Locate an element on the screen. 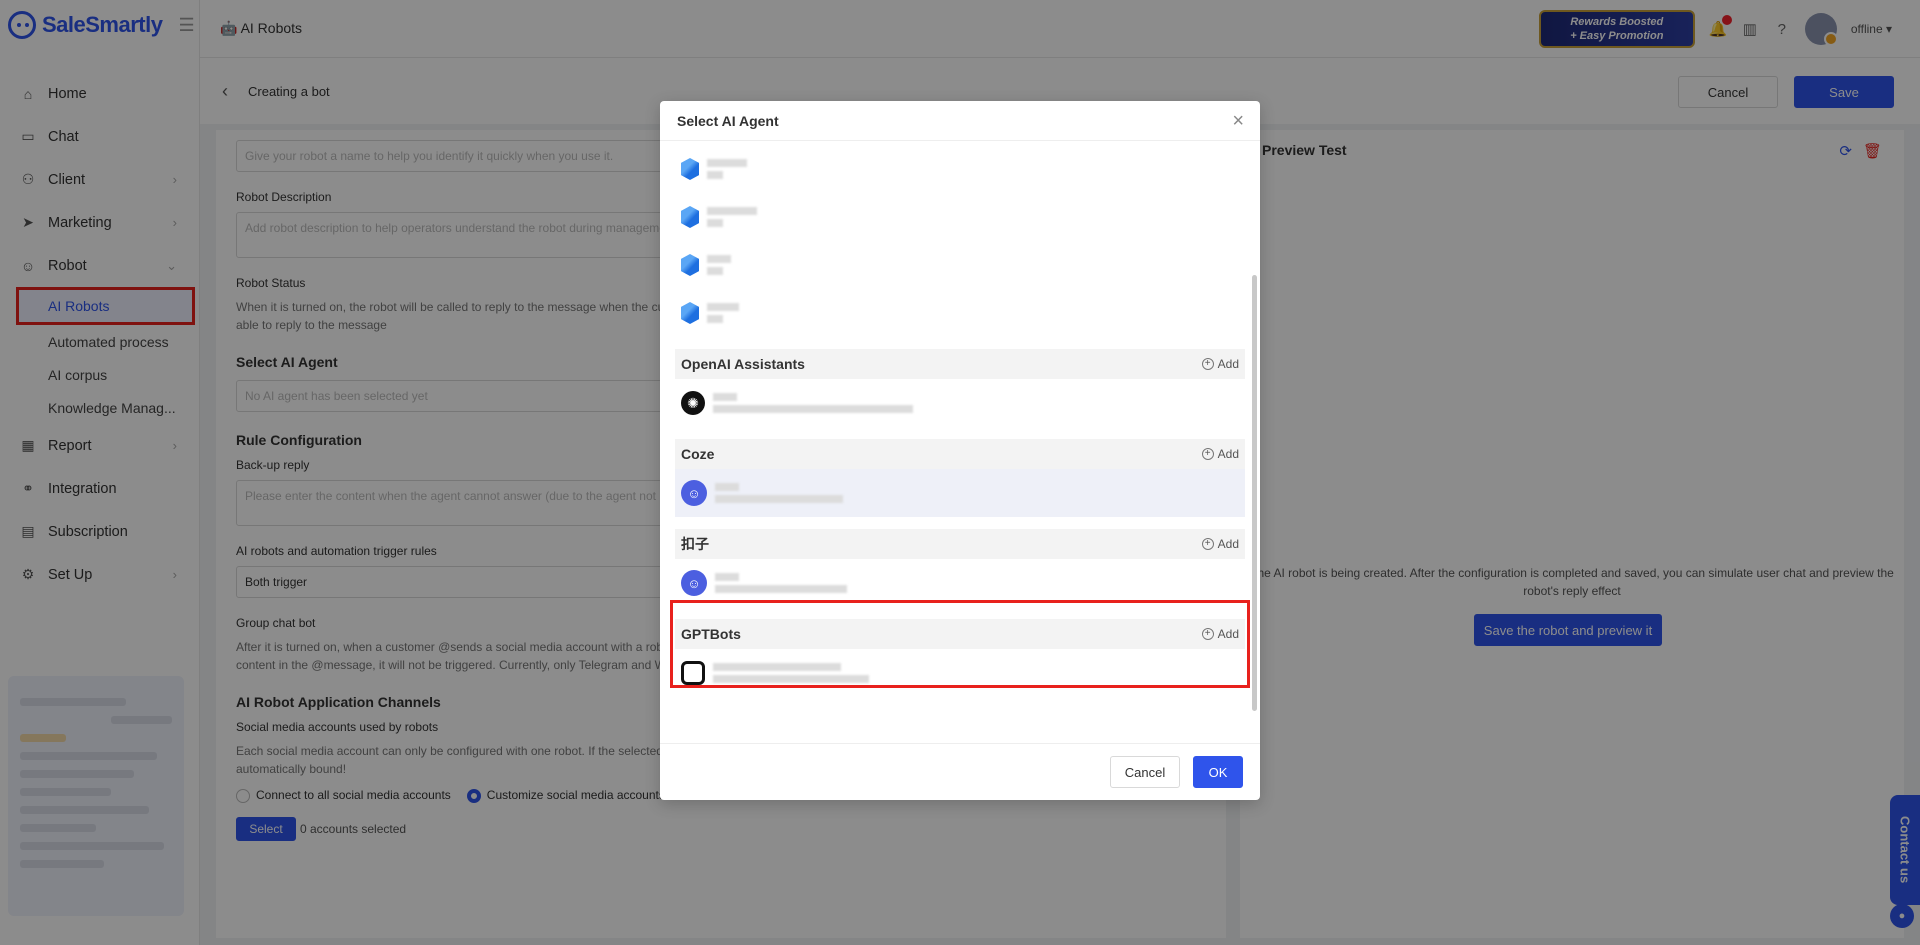 The height and width of the screenshot is (945, 1920). group-title: GPTBots is located at coordinates (711, 634).